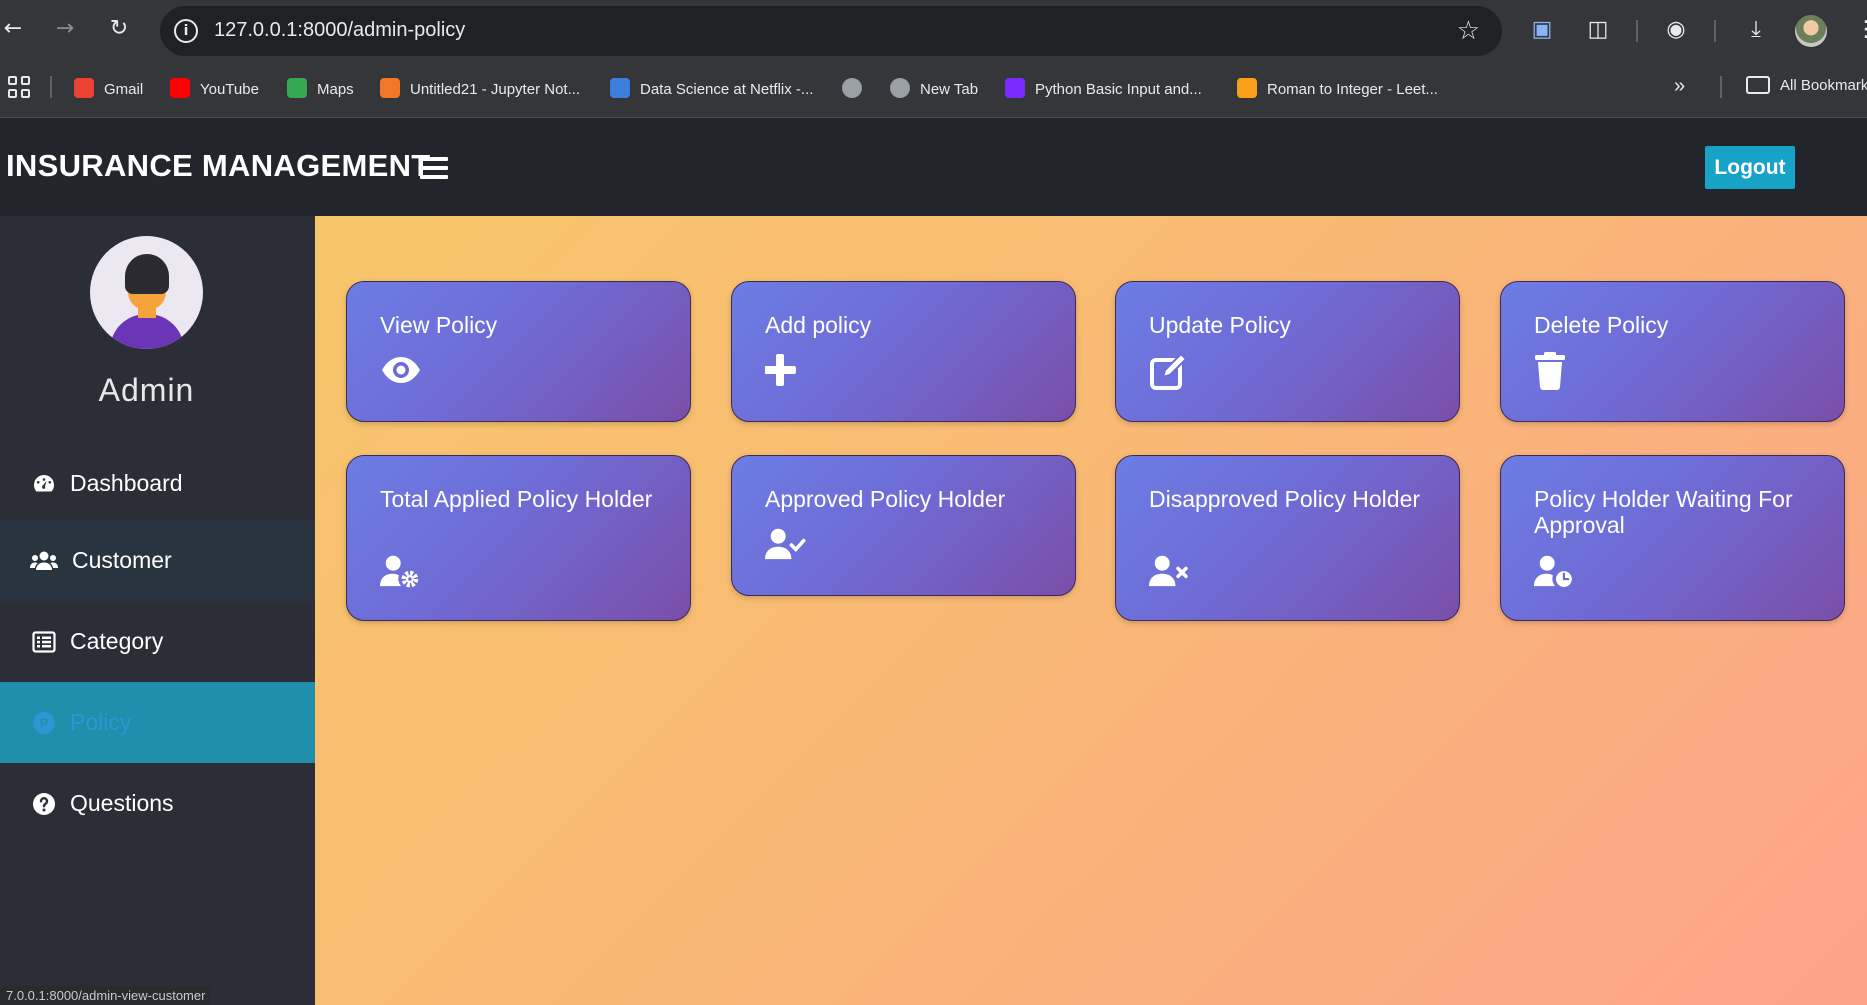  What do you see at coordinates (1601, 325) in the screenshot?
I see `card-title: Delete Policy` at bounding box center [1601, 325].